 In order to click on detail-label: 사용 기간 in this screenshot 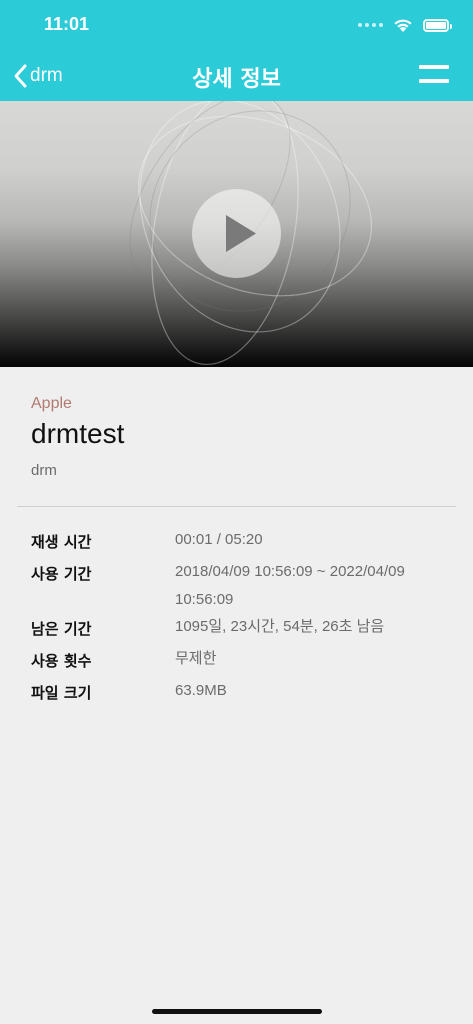, I will do `click(61, 574)`.